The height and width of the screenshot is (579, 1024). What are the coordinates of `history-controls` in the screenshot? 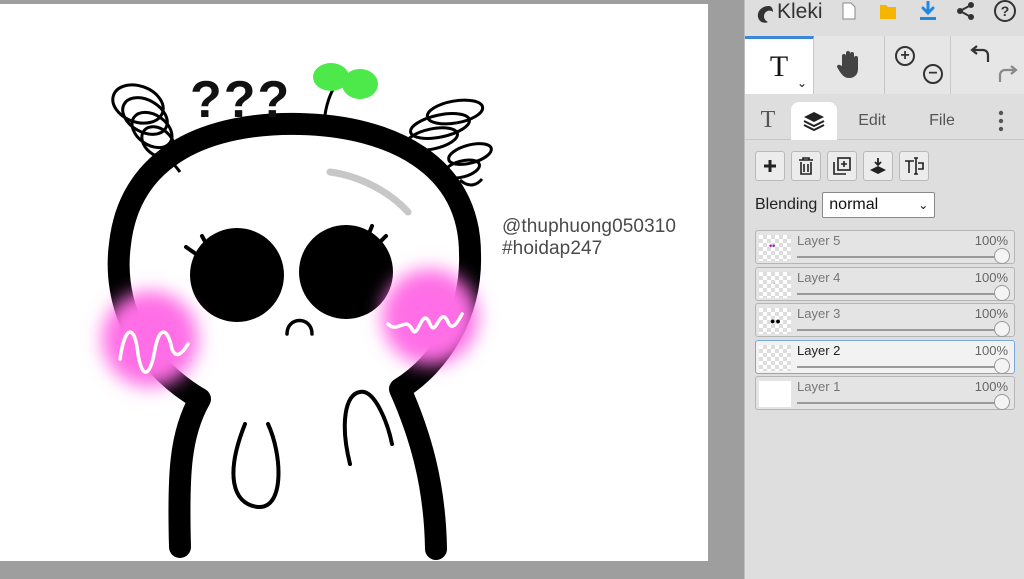 It's located at (987, 65).